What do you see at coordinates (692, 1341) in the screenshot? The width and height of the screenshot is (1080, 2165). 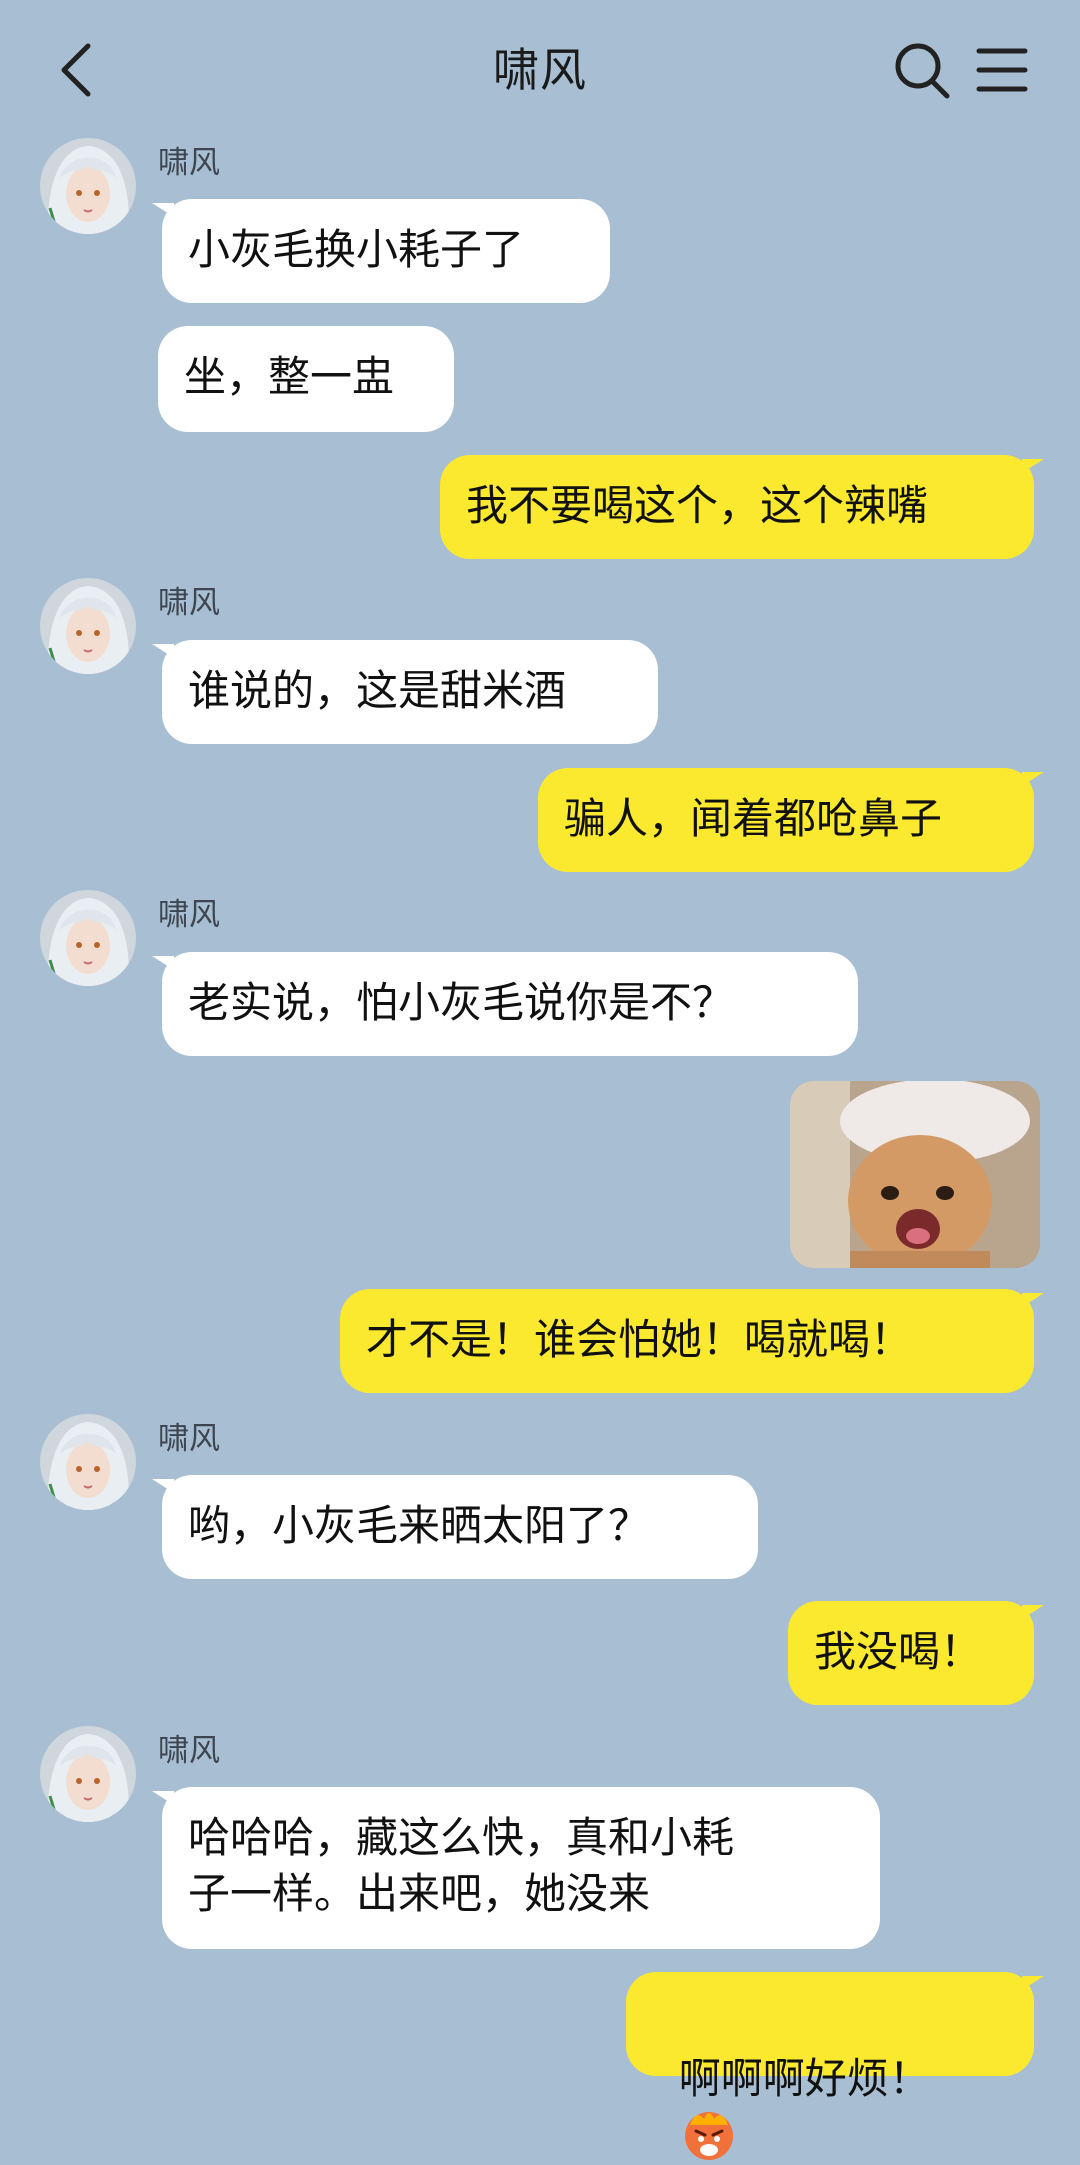 I see `message-bubble-outgoing: 才不是！谁会怕她！喝就喝！` at bounding box center [692, 1341].